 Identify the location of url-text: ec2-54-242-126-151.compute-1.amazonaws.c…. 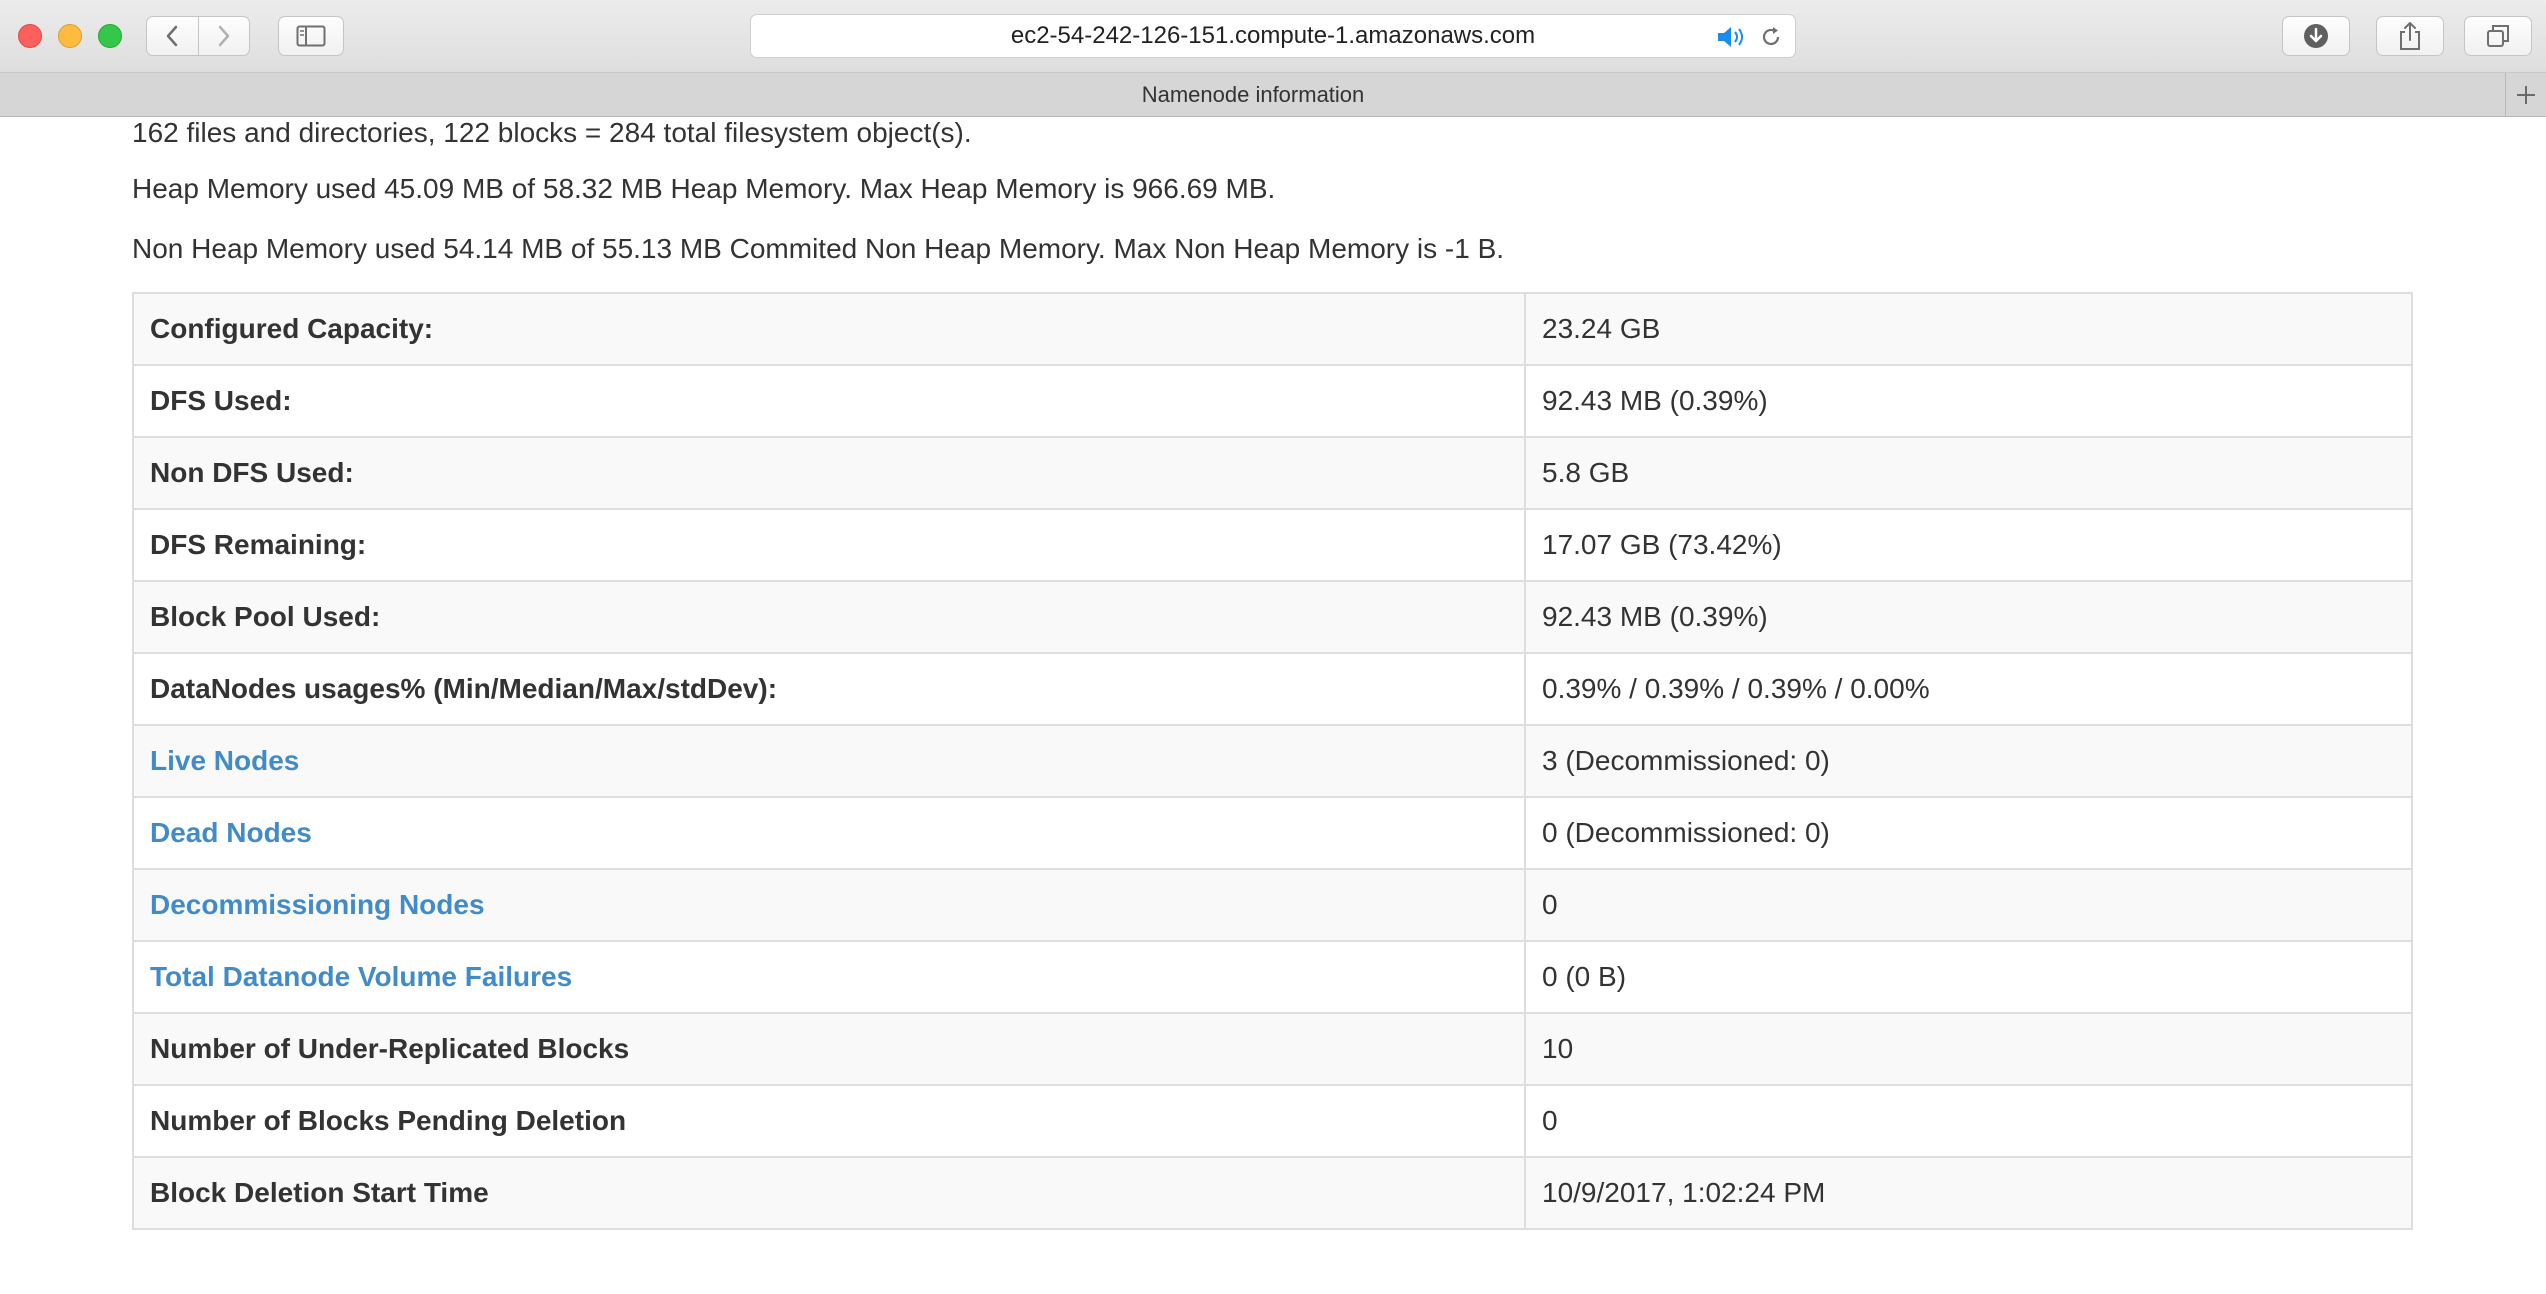
(1273, 36).